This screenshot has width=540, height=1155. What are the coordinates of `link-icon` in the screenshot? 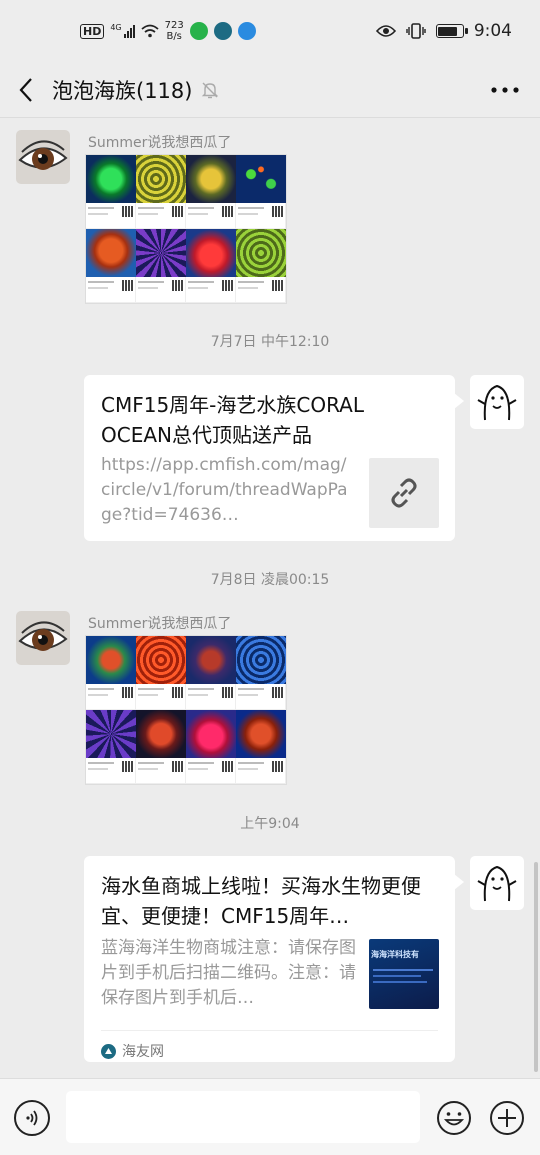 It's located at (404, 493).